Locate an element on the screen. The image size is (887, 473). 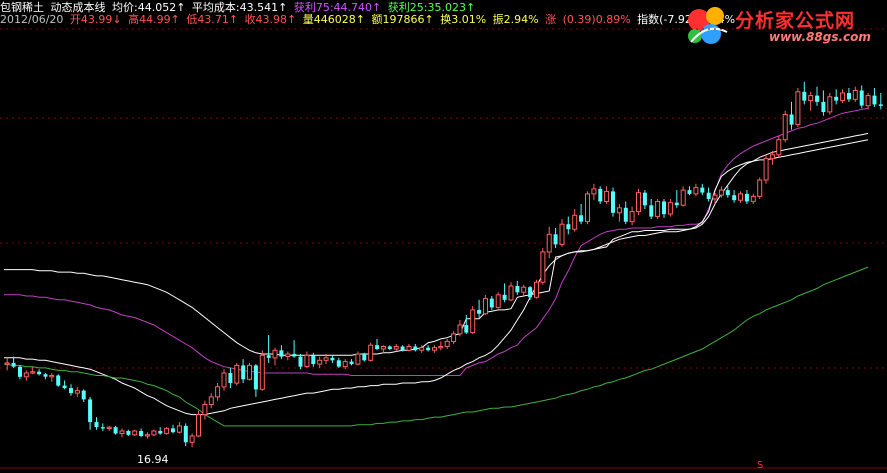
low-price-label: 16.94 is located at coordinates (153, 459).